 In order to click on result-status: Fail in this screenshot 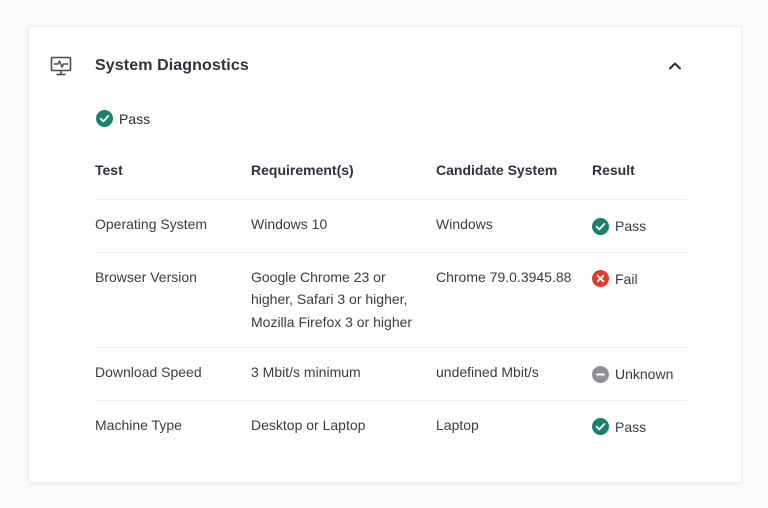, I will do `click(635, 279)`.